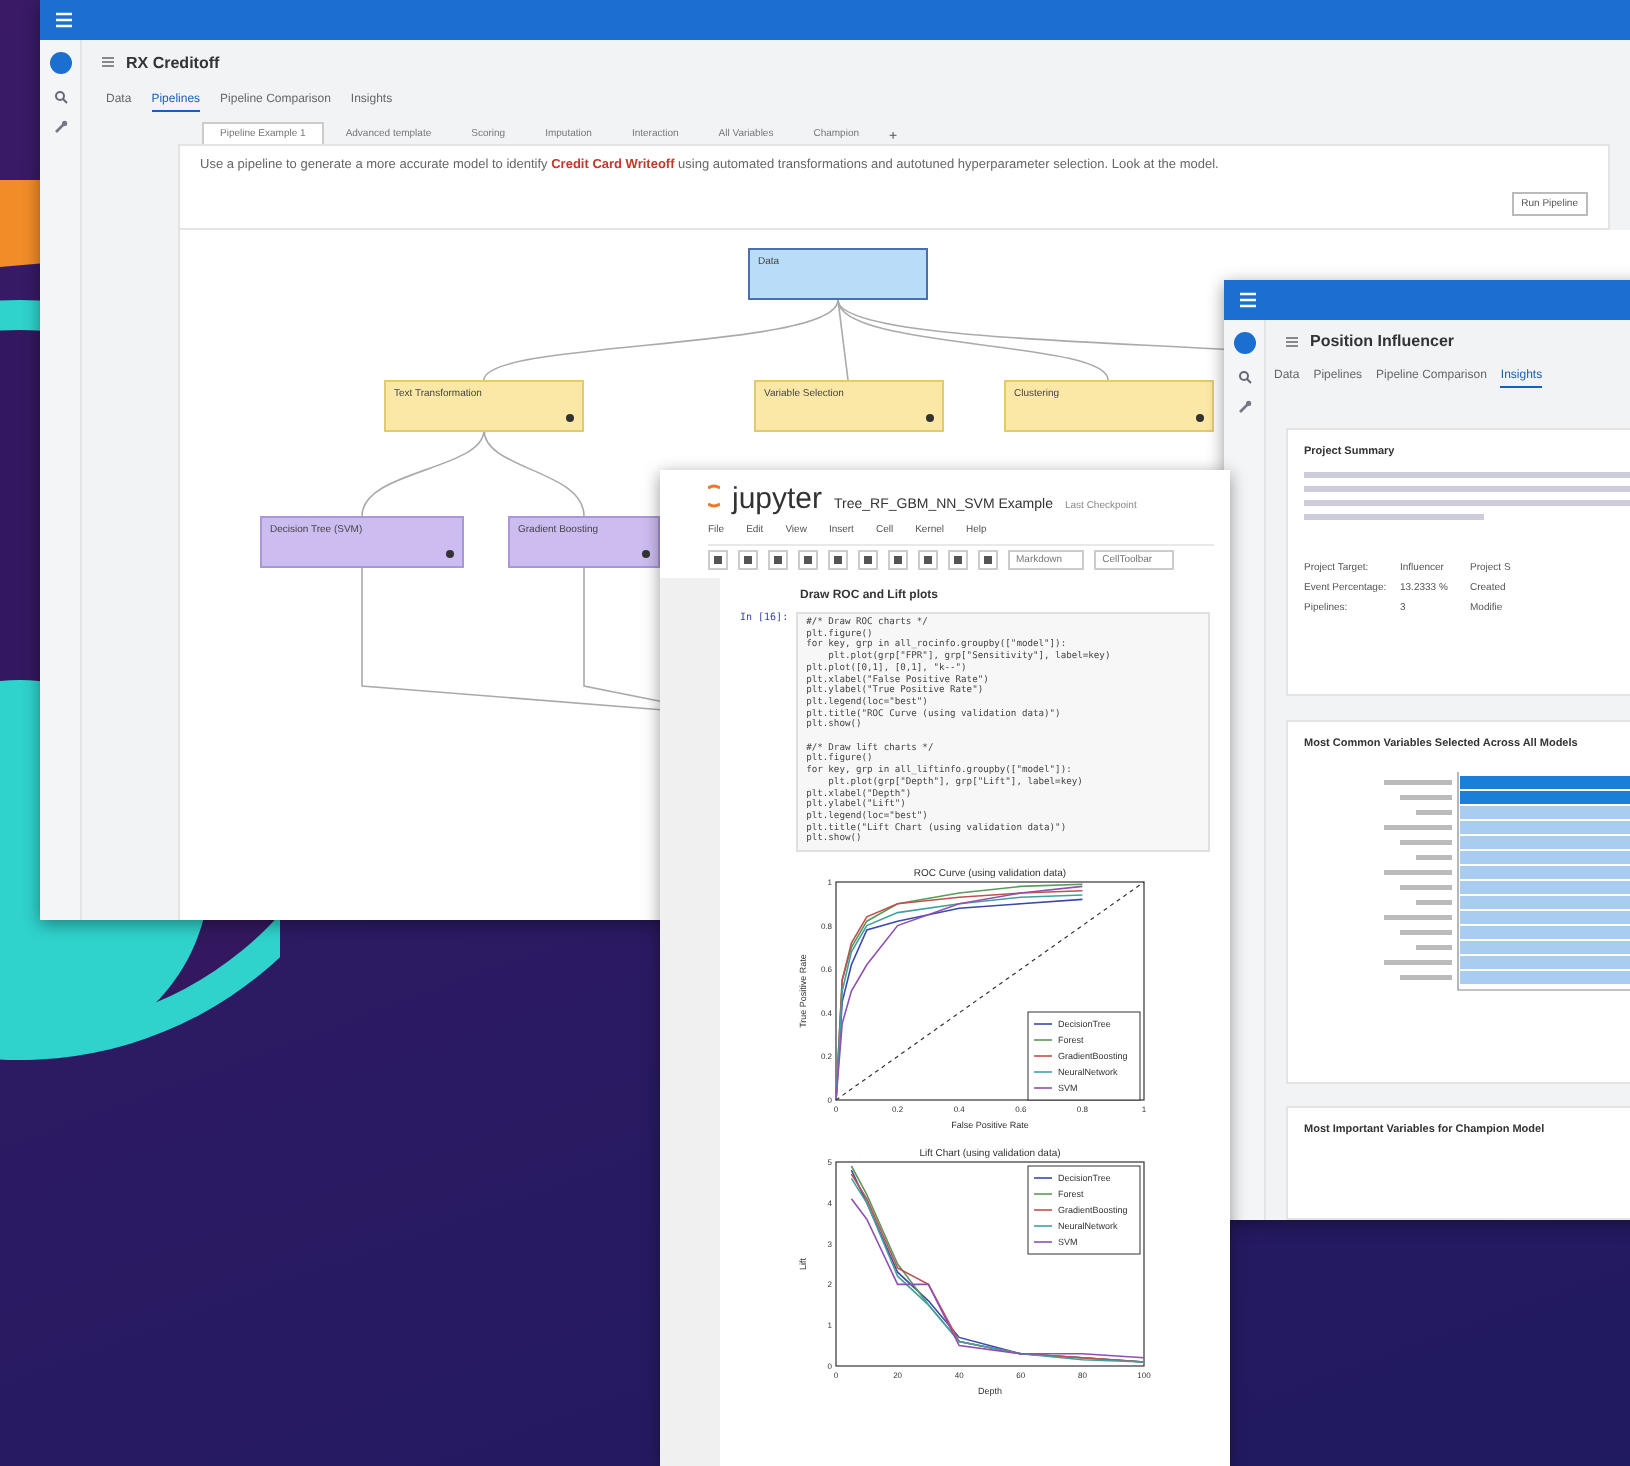 Image resolution: width=1630 pixels, height=1466 pixels. What do you see at coordinates (173, 62) in the screenshot?
I see `project-title: RX Creditoff` at bounding box center [173, 62].